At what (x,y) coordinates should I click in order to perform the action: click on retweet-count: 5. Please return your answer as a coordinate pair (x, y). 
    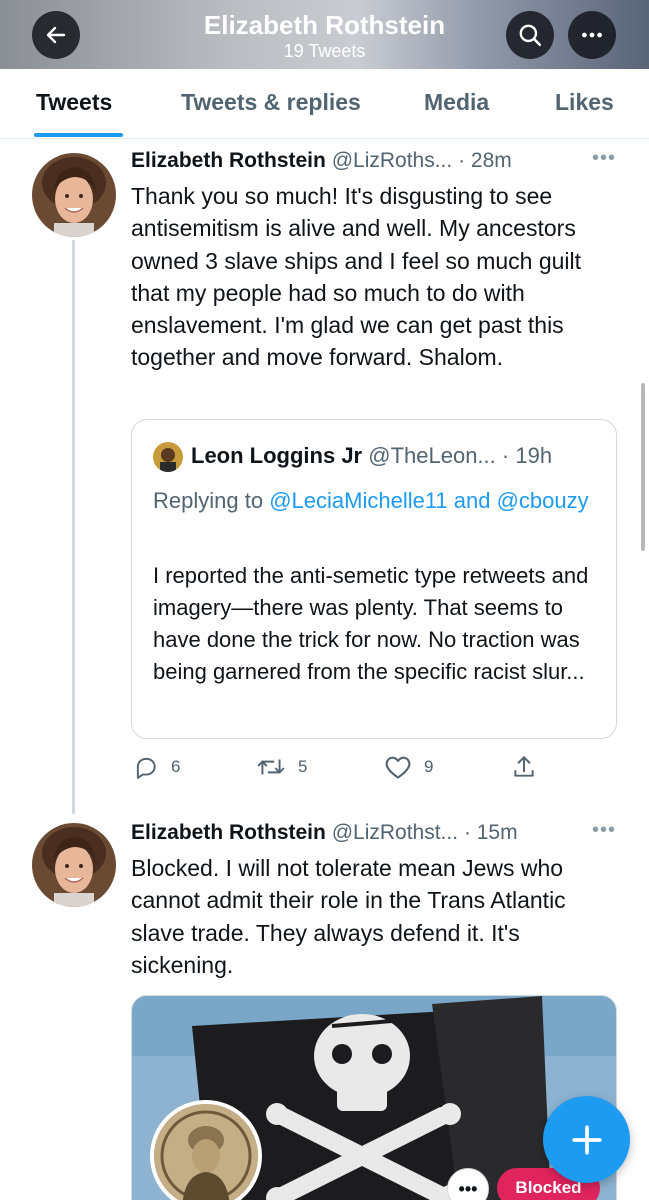
    Looking at the image, I should click on (303, 766).